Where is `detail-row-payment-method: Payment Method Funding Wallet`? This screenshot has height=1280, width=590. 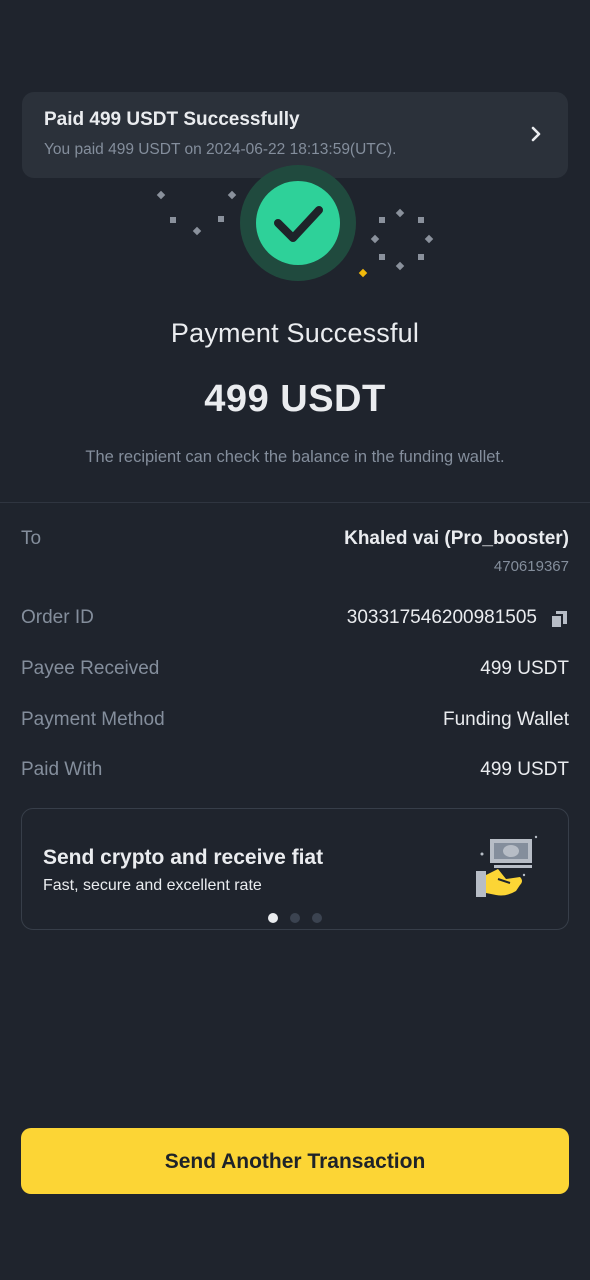 detail-row-payment-method: Payment Method Funding Wallet is located at coordinates (295, 724).